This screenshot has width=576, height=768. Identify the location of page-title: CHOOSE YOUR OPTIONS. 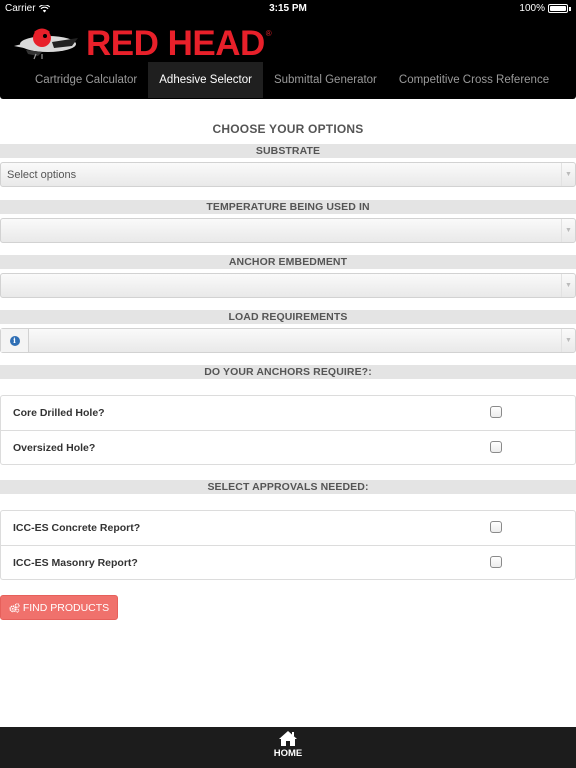
(288, 129).